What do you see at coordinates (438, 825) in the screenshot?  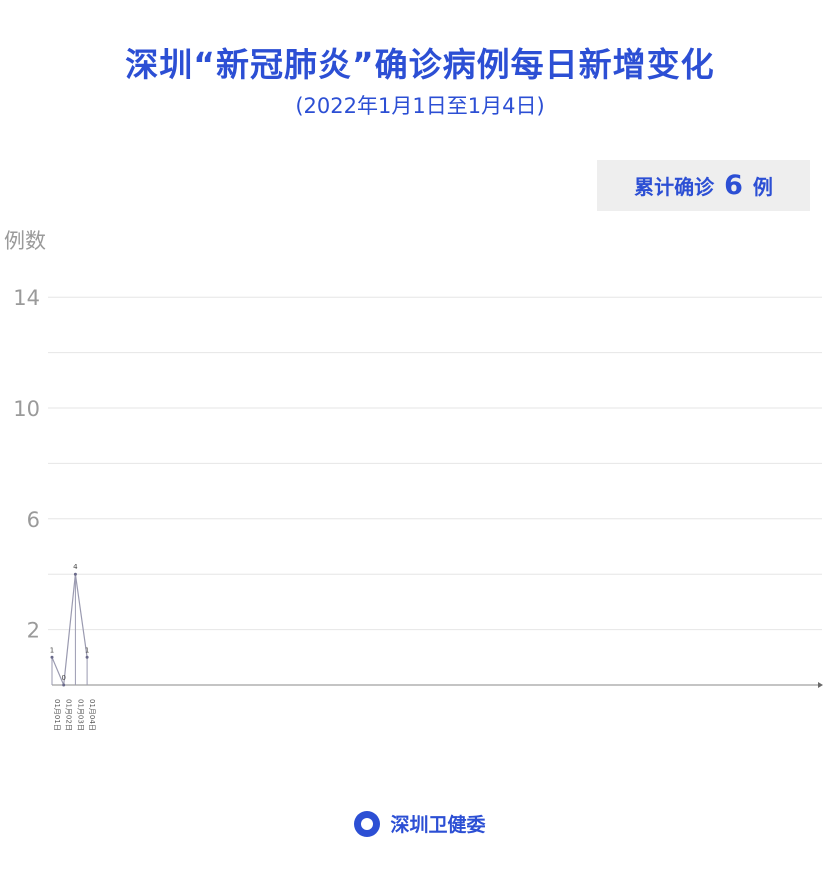 I see `footer-org: 深圳卫健委` at bounding box center [438, 825].